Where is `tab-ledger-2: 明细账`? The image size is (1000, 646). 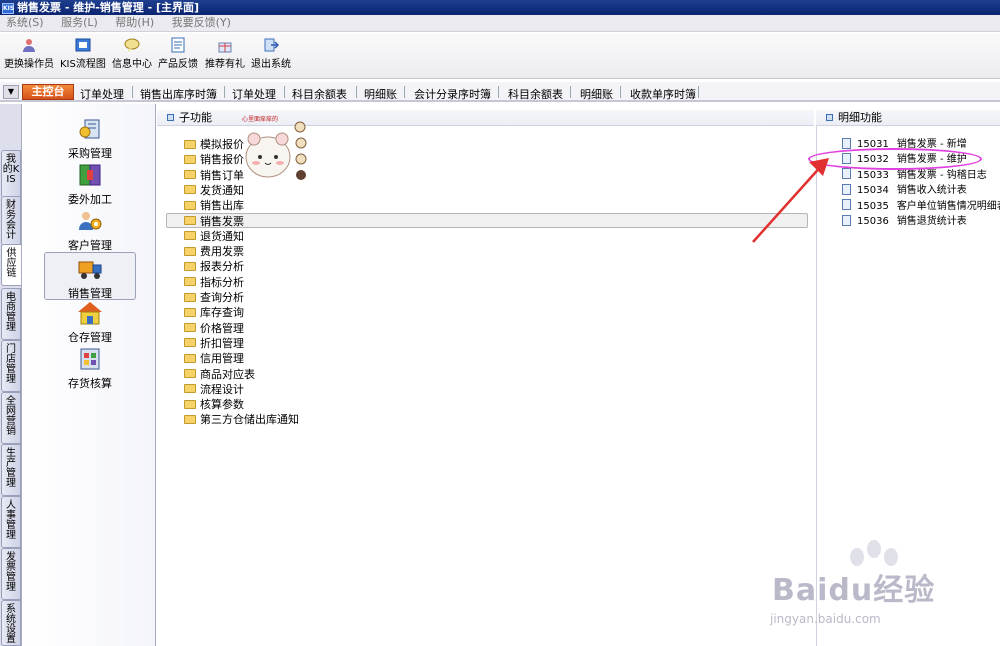
tab-ledger-2: 明细账 is located at coordinates (596, 94).